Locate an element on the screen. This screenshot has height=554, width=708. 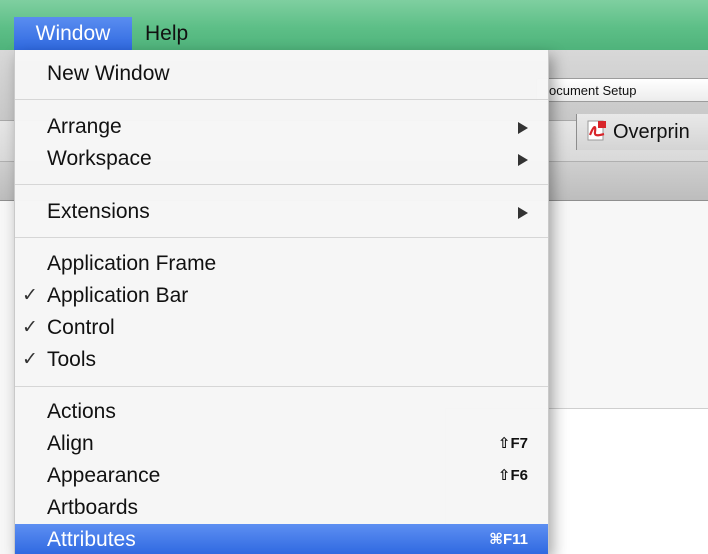
overprint-tab-label: Overprin is located at coordinates (651, 132).